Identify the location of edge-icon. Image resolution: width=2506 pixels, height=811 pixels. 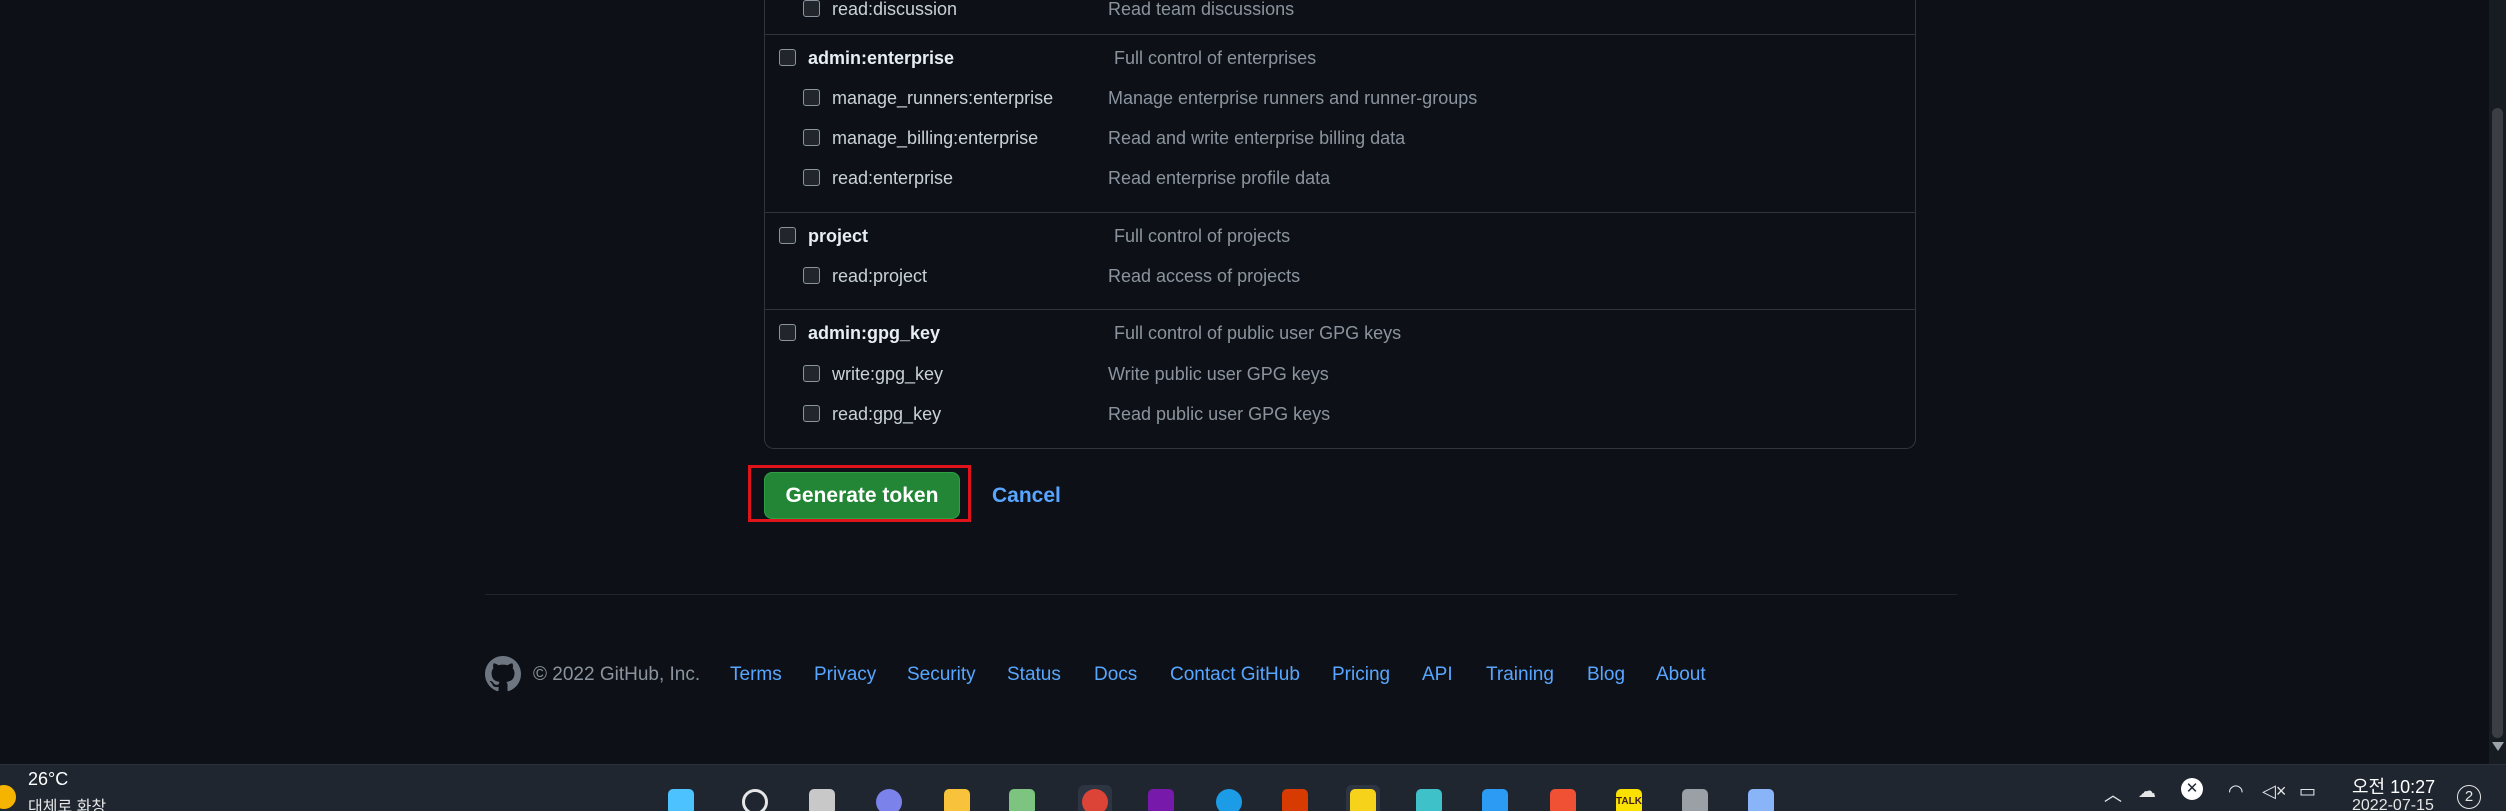
(1229, 798).